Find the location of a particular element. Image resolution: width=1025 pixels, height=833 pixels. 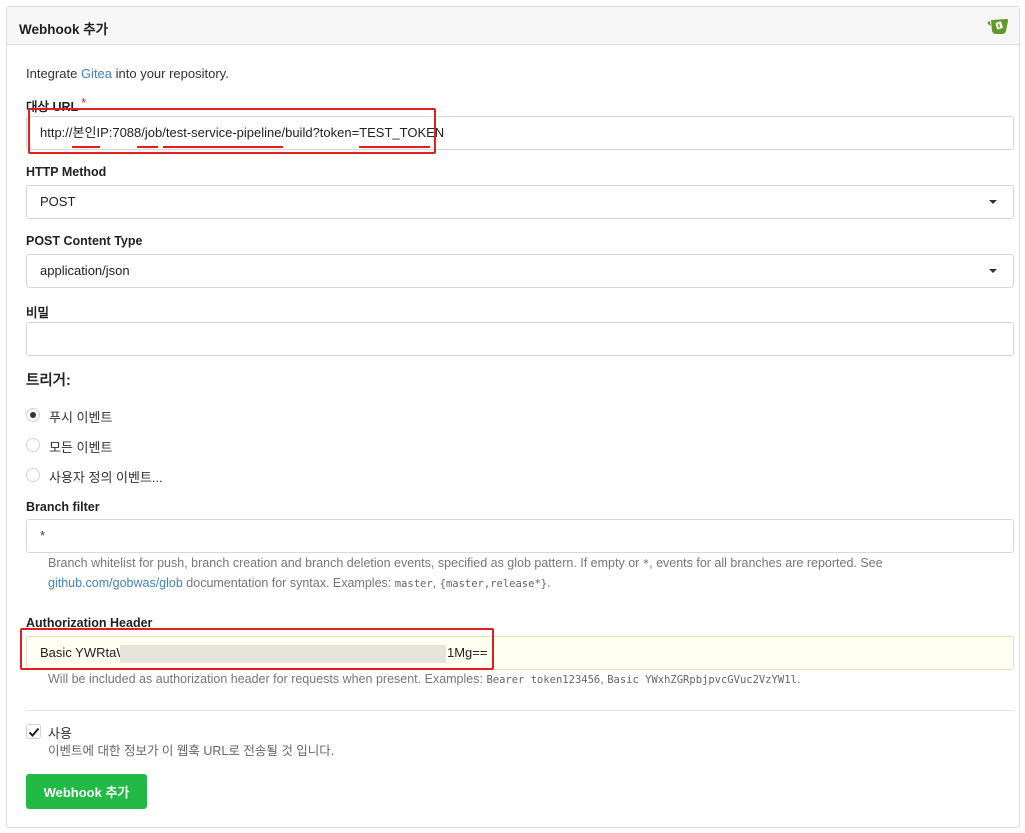

secret-input is located at coordinates (520, 339).